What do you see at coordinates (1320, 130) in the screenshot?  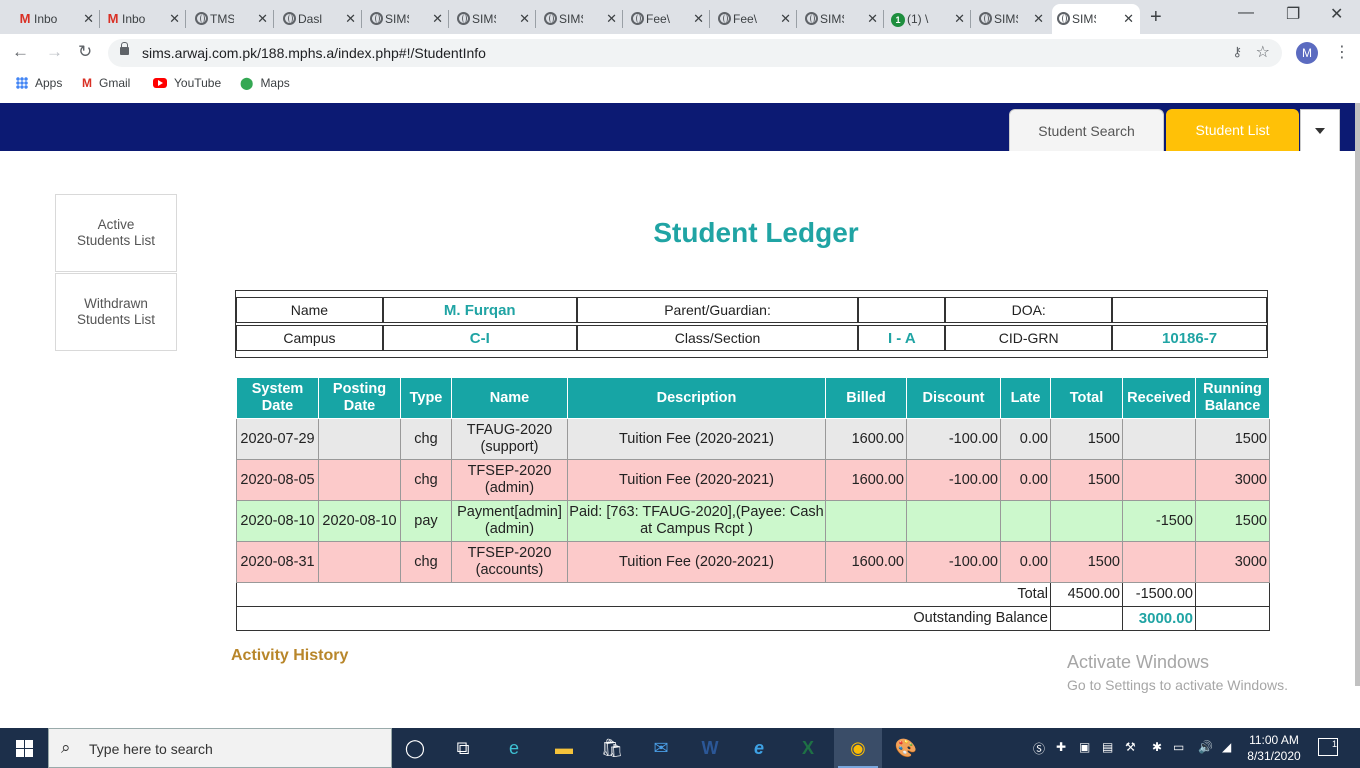 I see `nav-dropdown-toggle` at bounding box center [1320, 130].